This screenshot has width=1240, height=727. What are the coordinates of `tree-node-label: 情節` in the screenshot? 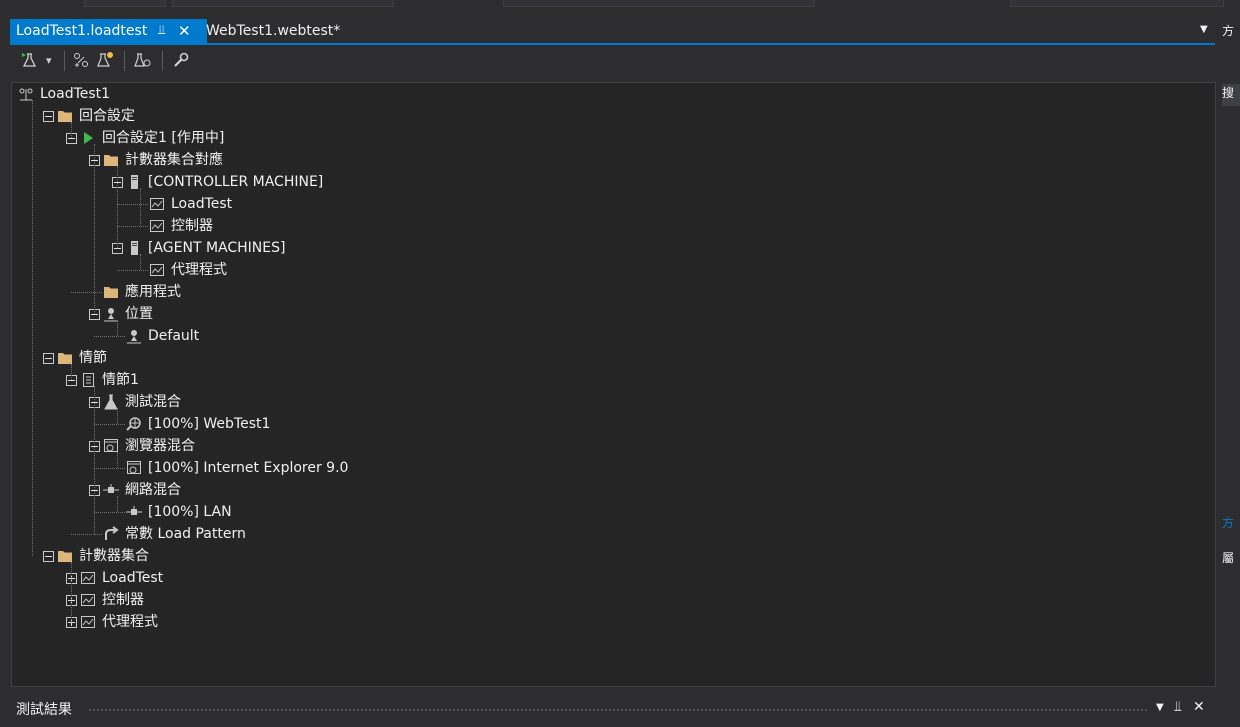 It's located at (93, 358).